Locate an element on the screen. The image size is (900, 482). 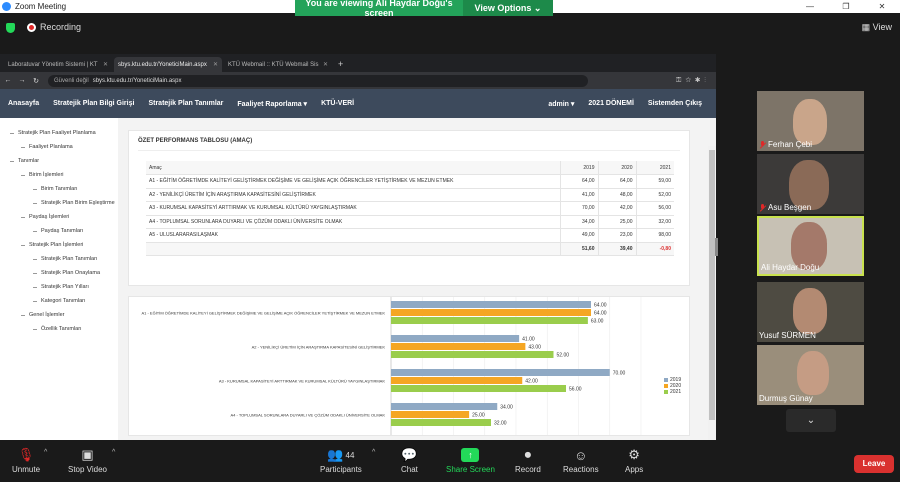
tree-item-label: Faaliyet Planlama is located at coordinates (51, 147).